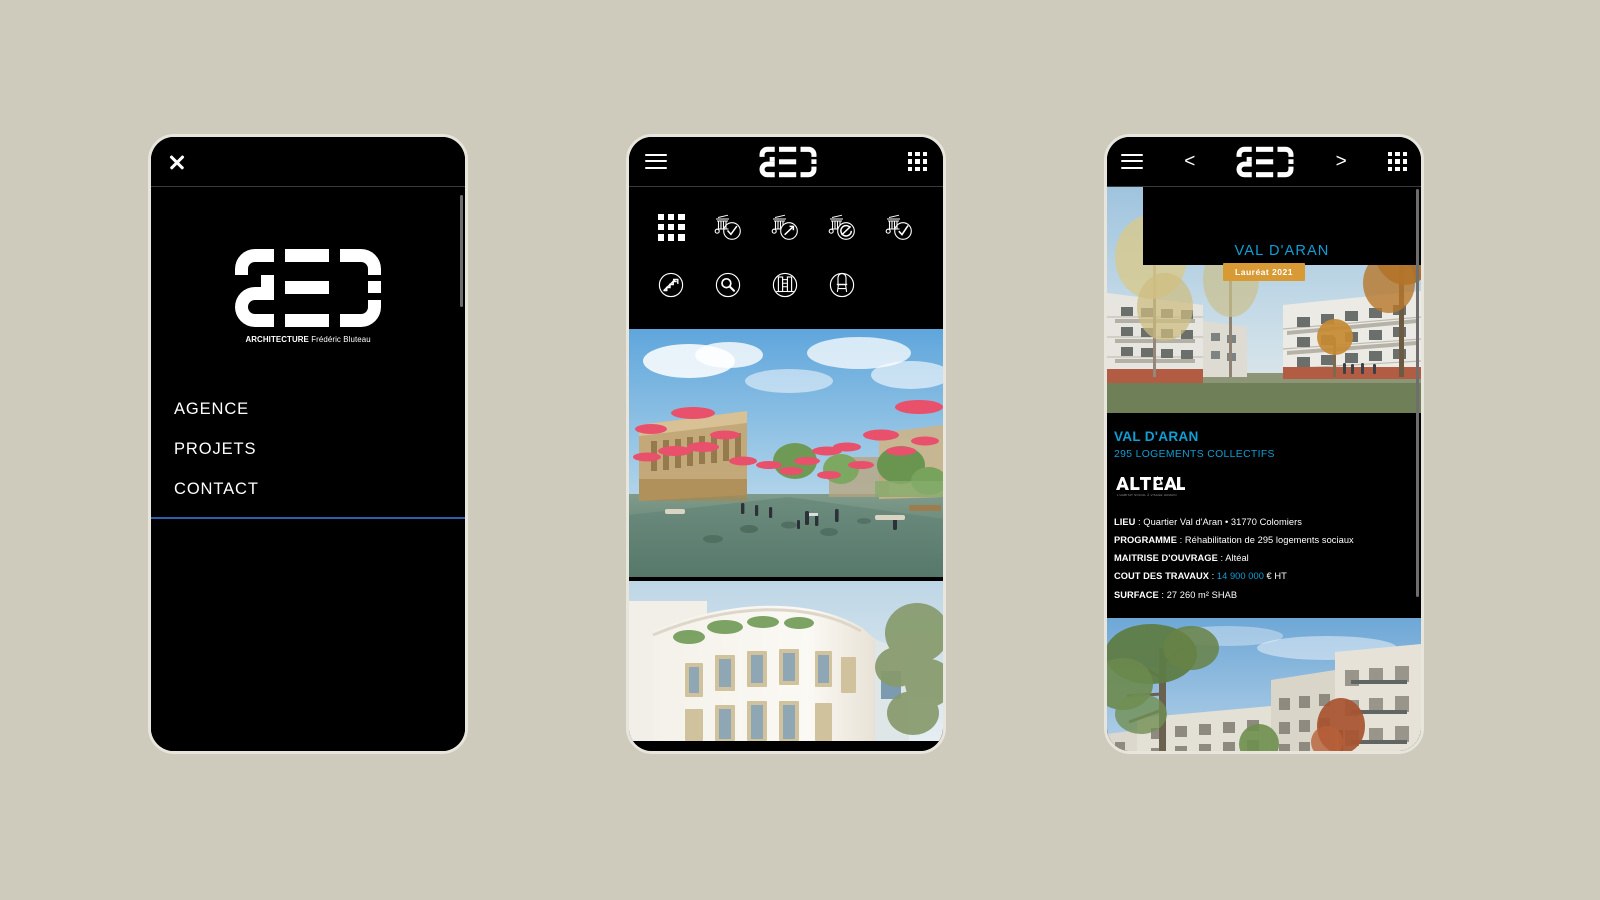  Describe the element at coordinates (1145, 540) in the screenshot. I see `detail-label-programme: PROGRAMME` at that location.